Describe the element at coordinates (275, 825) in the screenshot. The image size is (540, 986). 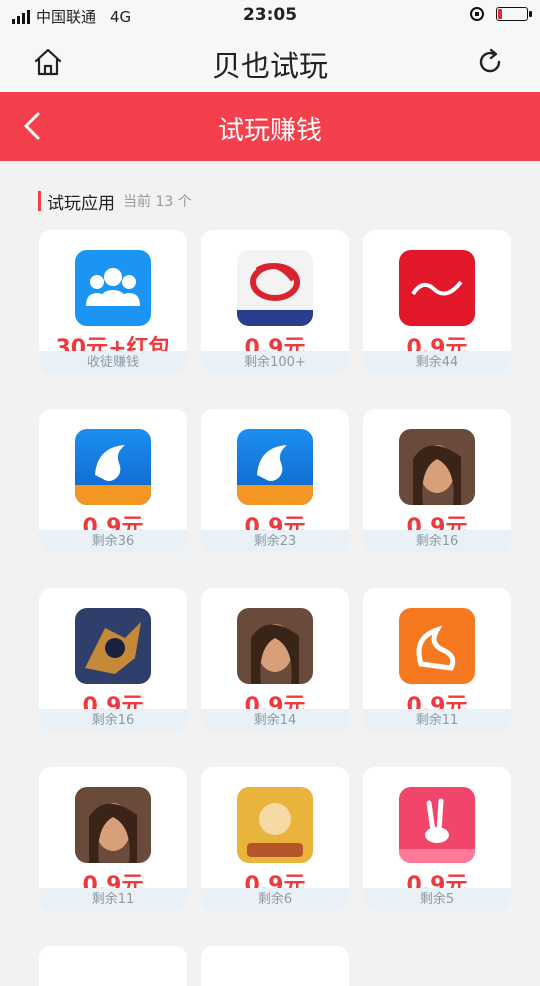
I see `game-cartoon-icon` at that location.